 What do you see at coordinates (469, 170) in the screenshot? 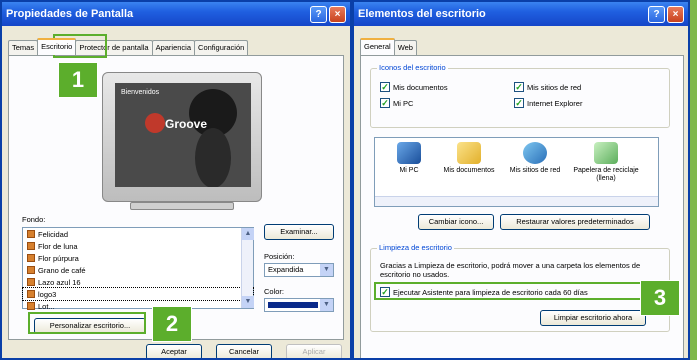
I see `icon-label: Mis documentos` at bounding box center [469, 170].